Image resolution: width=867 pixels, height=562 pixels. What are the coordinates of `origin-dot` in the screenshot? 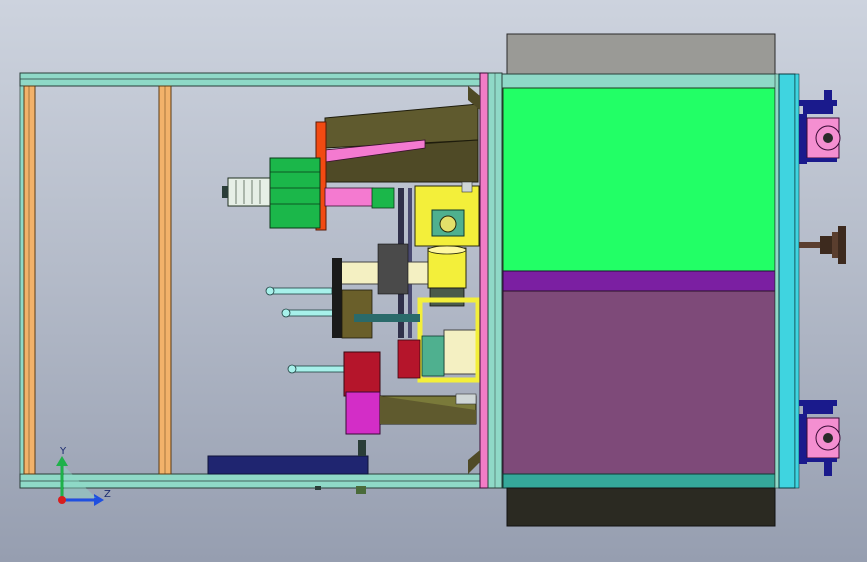 It's located at (62, 500).